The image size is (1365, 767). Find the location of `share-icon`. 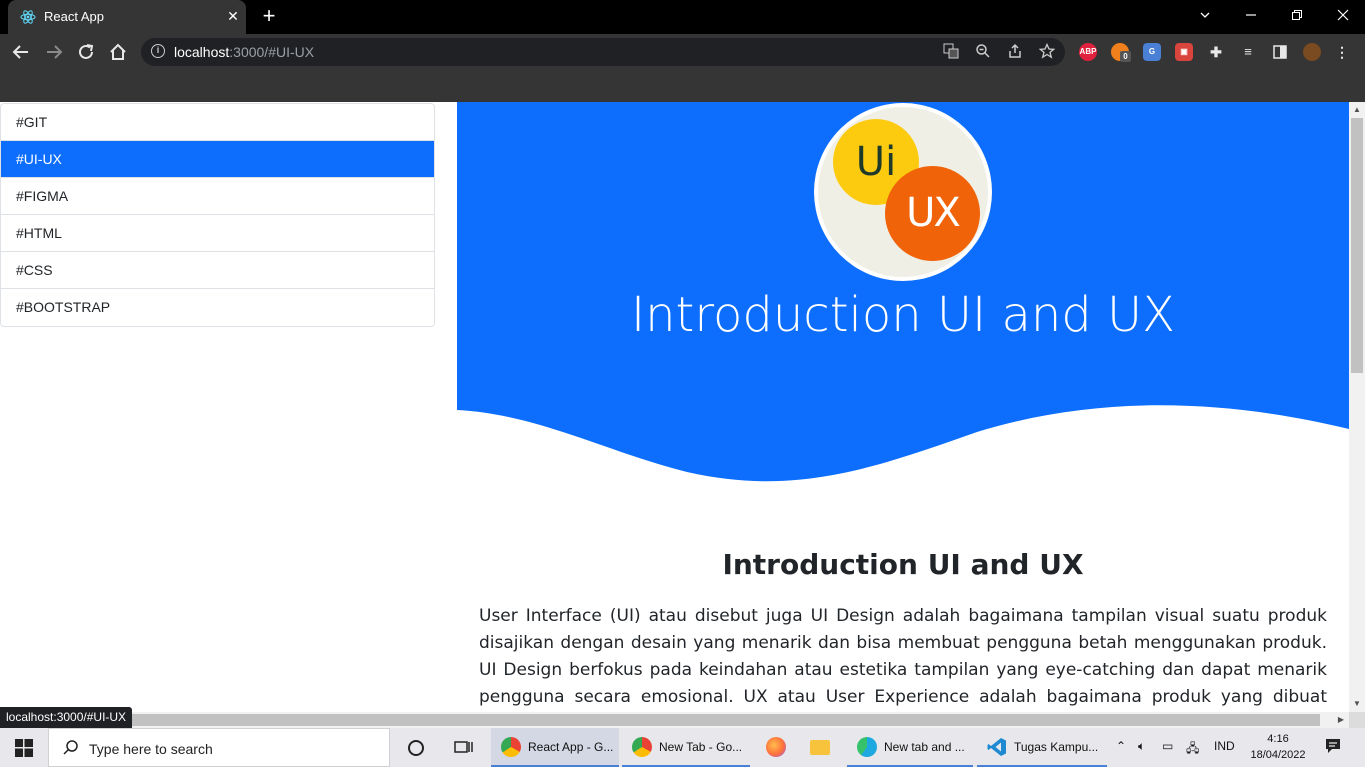

share-icon is located at coordinates (1015, 52).